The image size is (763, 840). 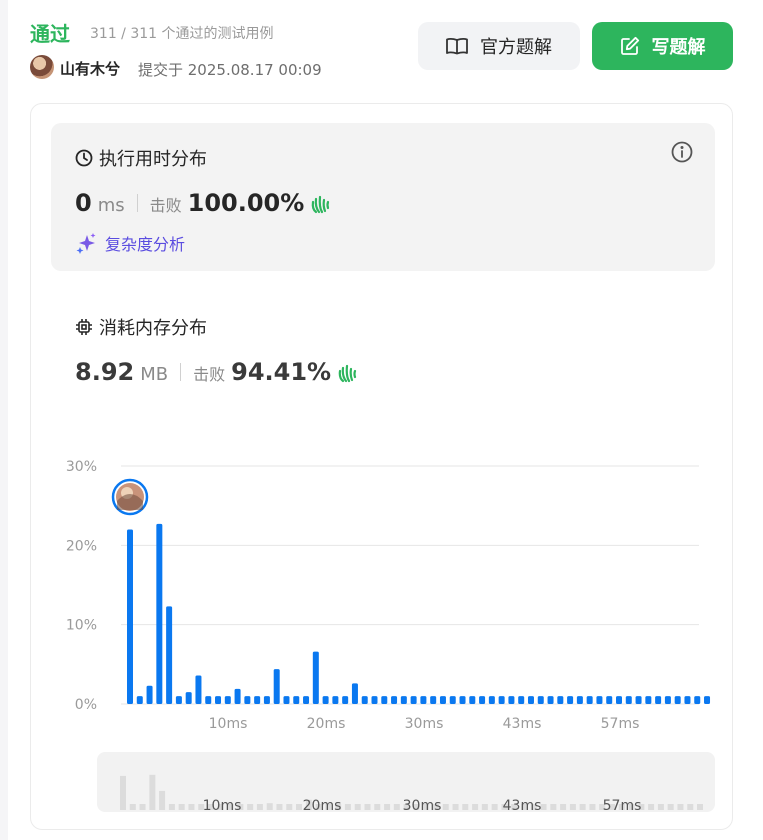 What do you see at coordinates (322, 806) in the screenshot?
I see `overview-x-tick-label: 20ms` at bounding box center [322, 806].